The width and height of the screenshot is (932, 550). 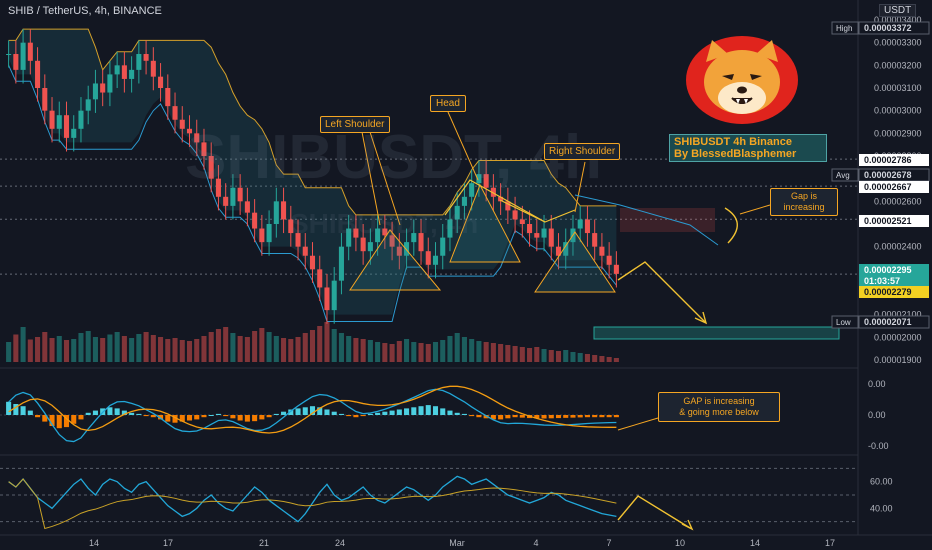 What do you see at coordinates (755, 209) in the screenshot?
I see `gap-pointer` at bounding box center [755, 209].